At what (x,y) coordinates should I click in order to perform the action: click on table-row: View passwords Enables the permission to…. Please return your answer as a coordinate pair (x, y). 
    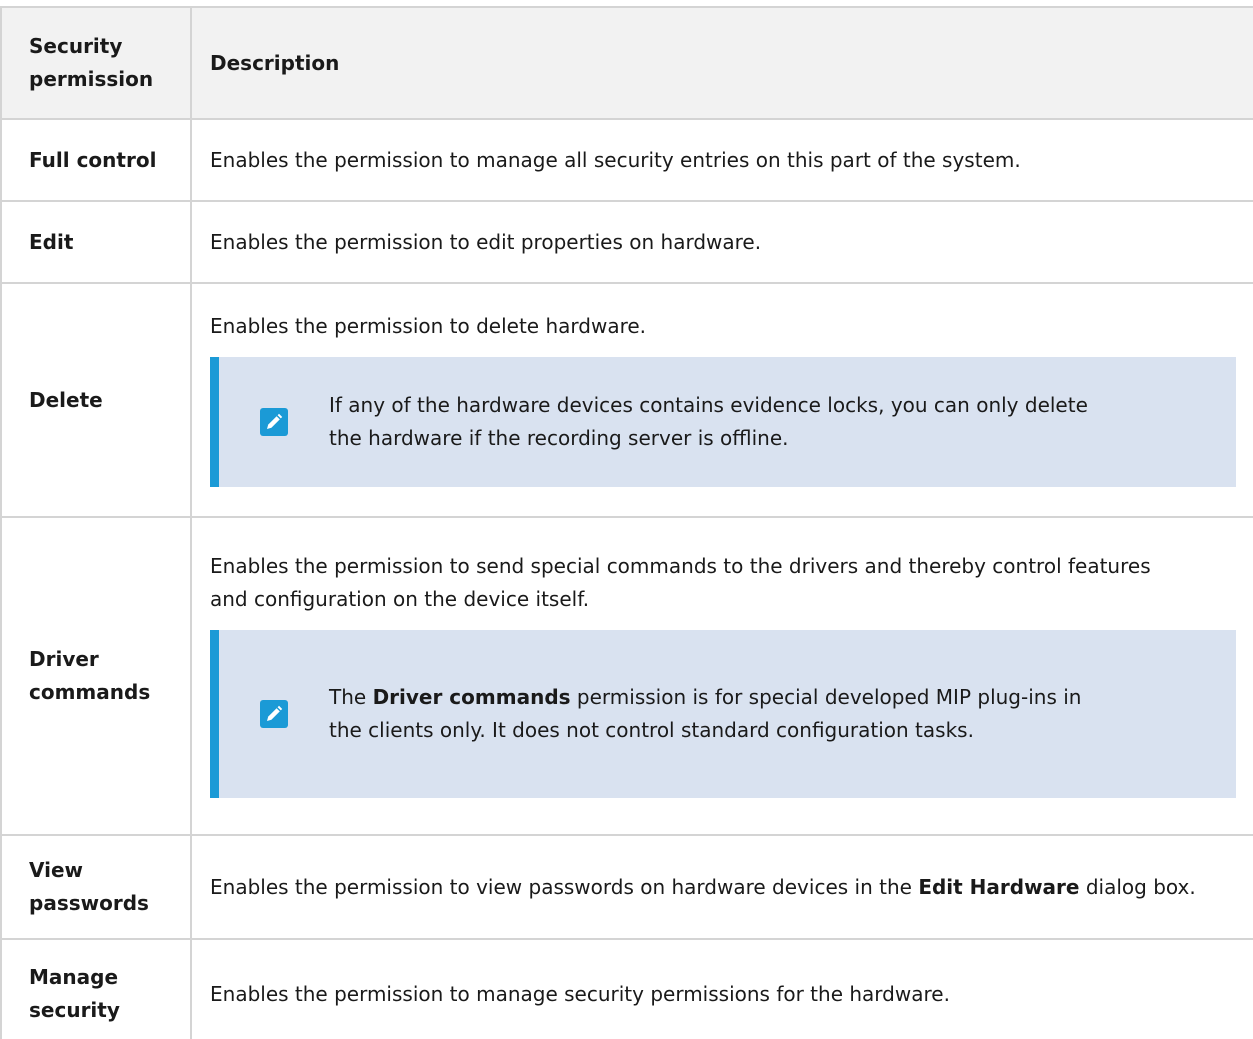
    Looking at the image, I should click on (626, 887).